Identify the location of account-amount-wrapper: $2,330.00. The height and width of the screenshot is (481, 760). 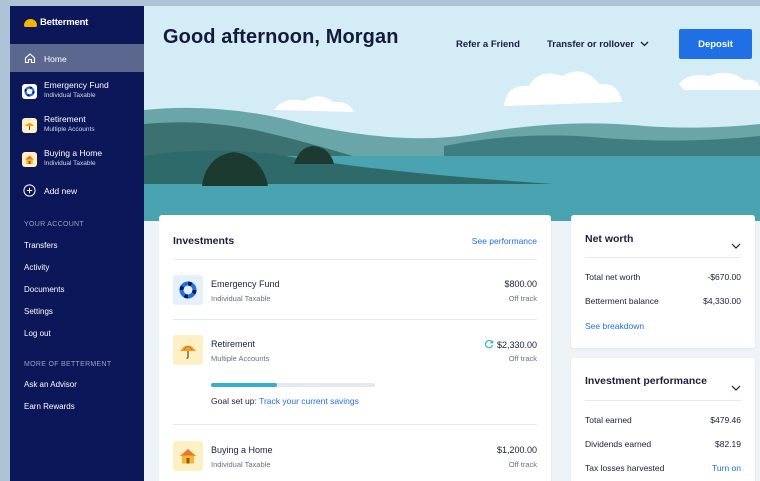
(510, 345).